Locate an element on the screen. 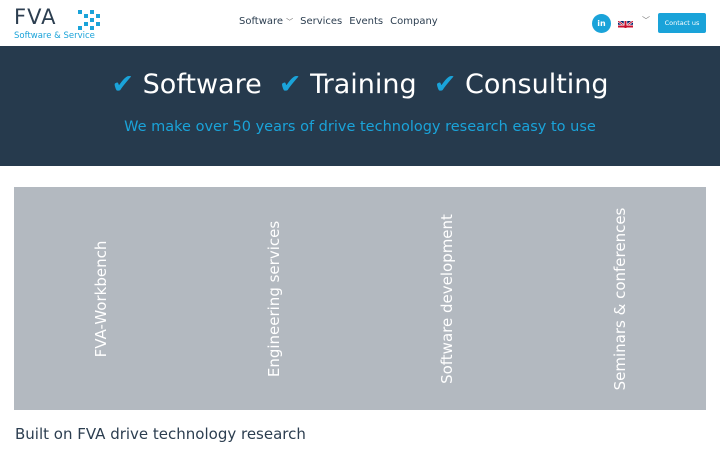  chevron-down-icon: ﹀ is located at coordinates (290, 21).